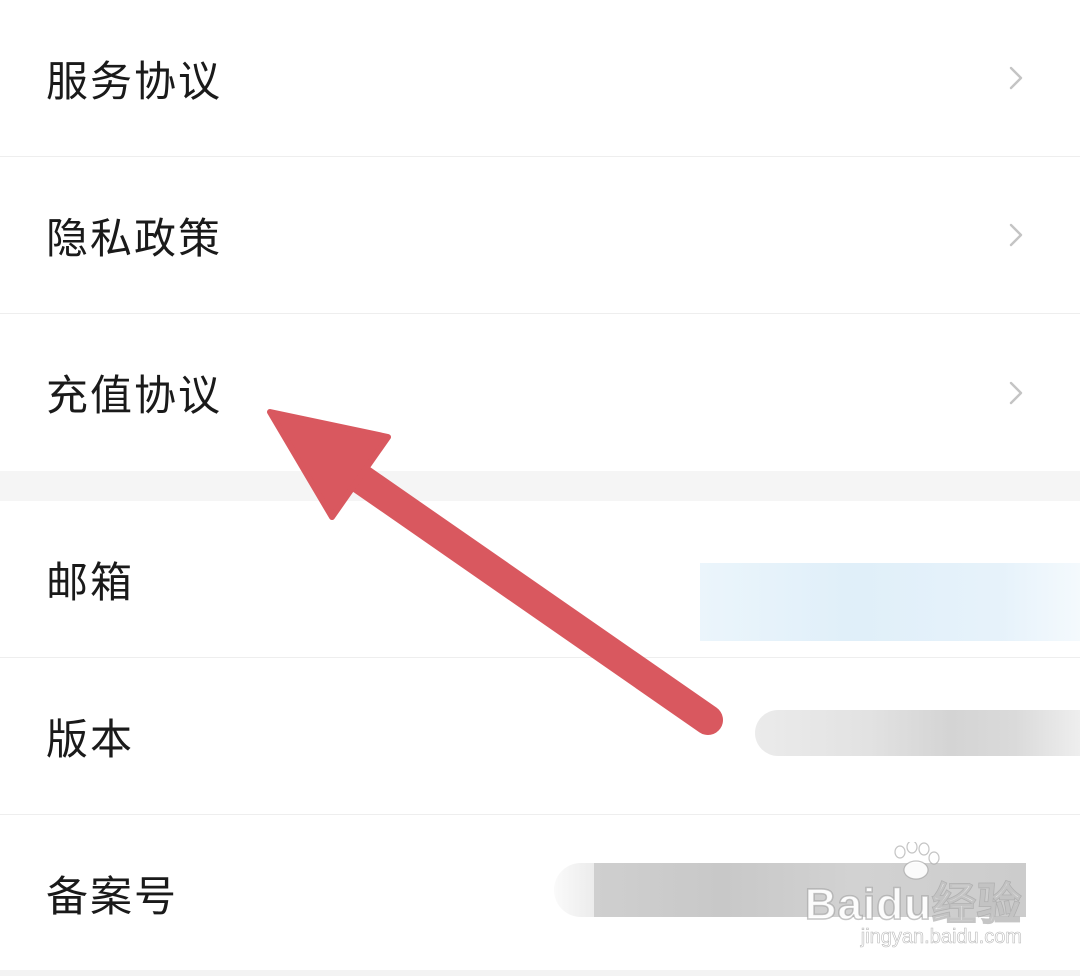  What do you see at coordinates (90, 582) in the screenshot?
I see `row-label: 邮箱` at bounding box center [90, 582].